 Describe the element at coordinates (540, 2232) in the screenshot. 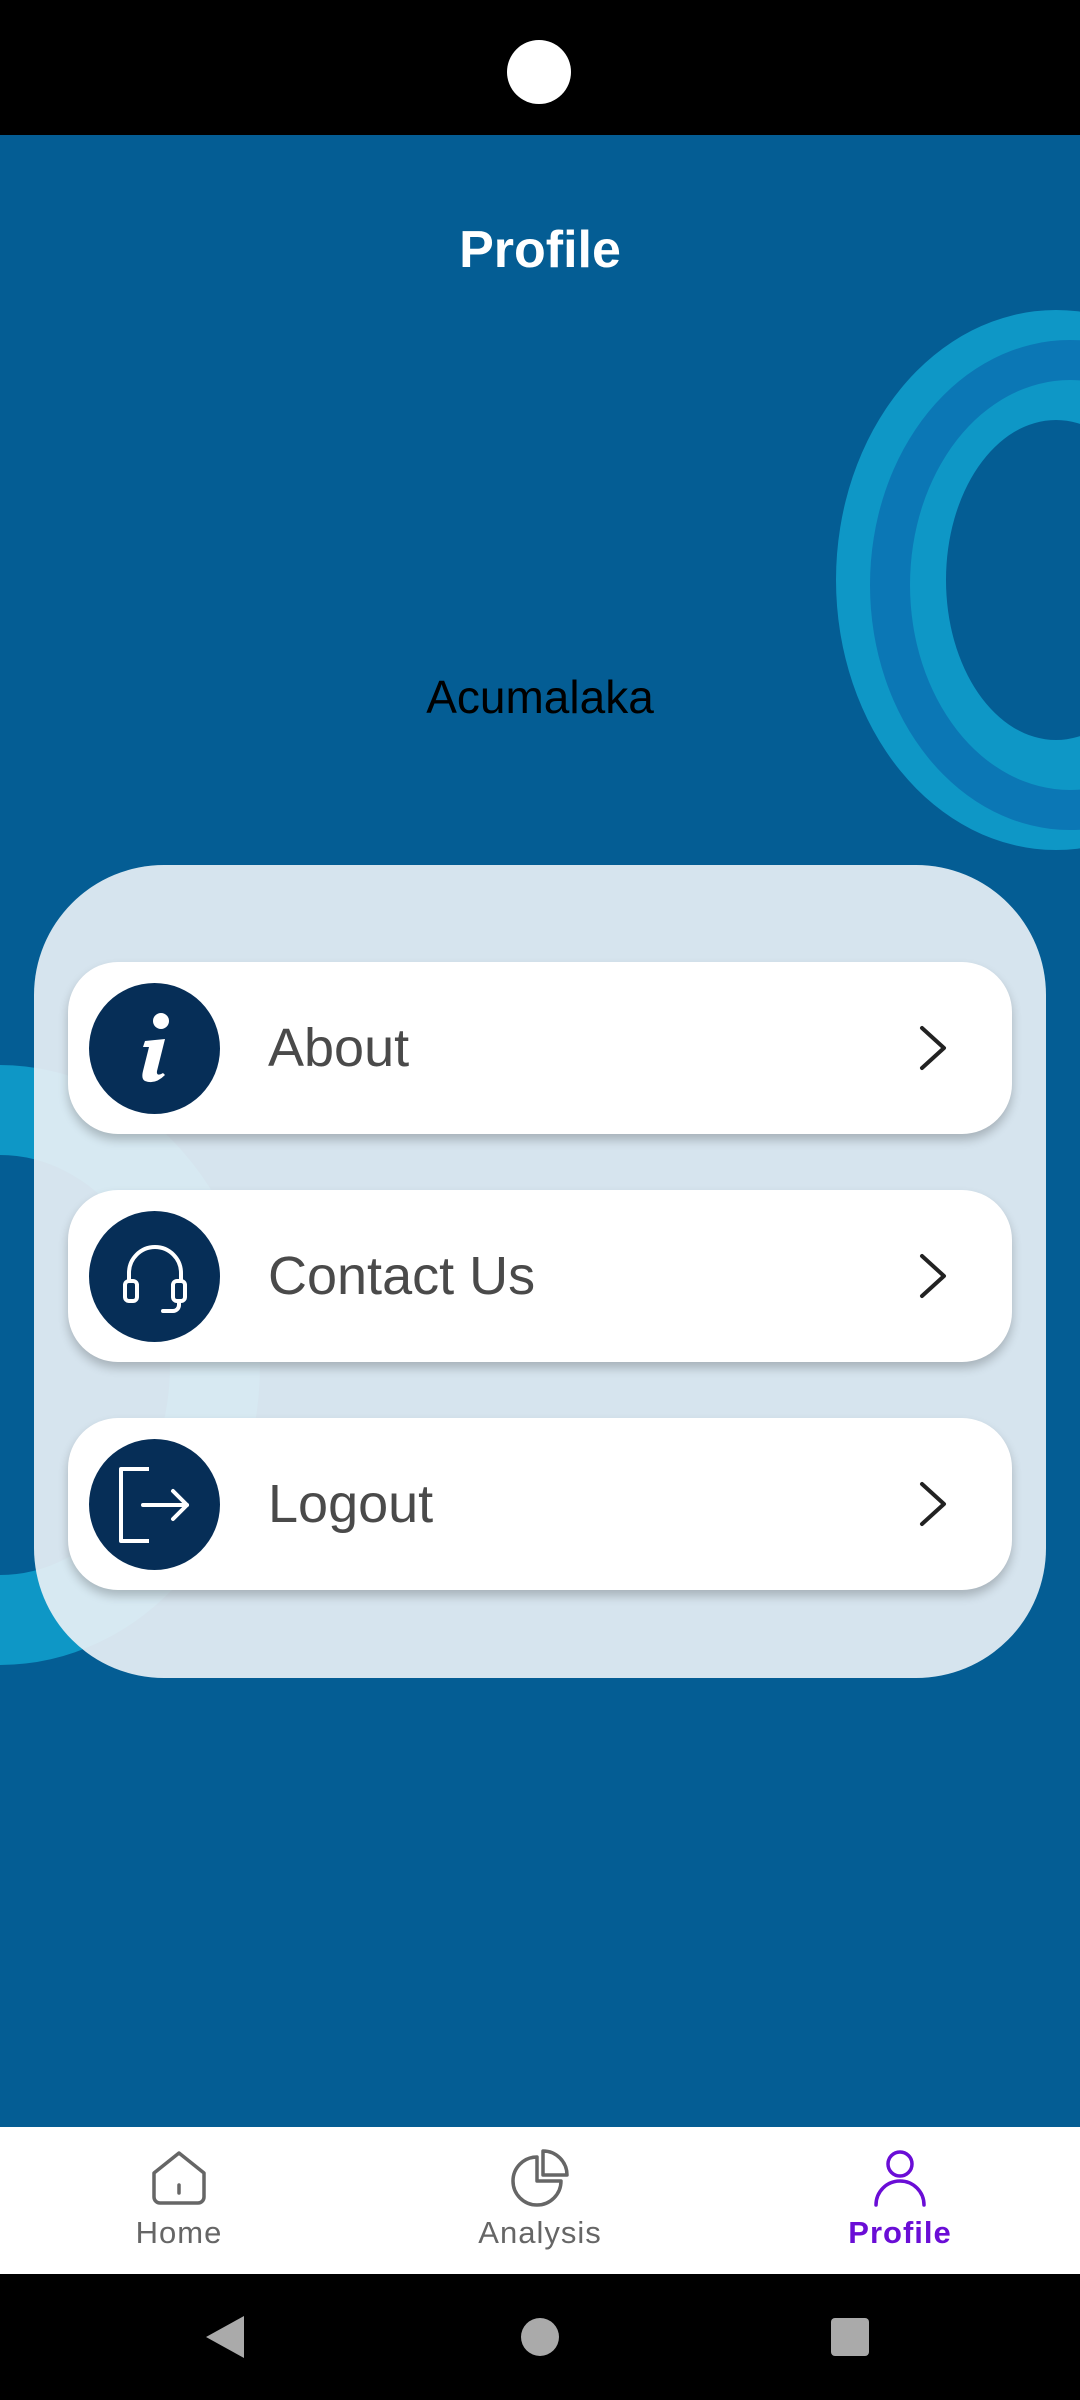

I see `nav-label: Analysis` at that location.